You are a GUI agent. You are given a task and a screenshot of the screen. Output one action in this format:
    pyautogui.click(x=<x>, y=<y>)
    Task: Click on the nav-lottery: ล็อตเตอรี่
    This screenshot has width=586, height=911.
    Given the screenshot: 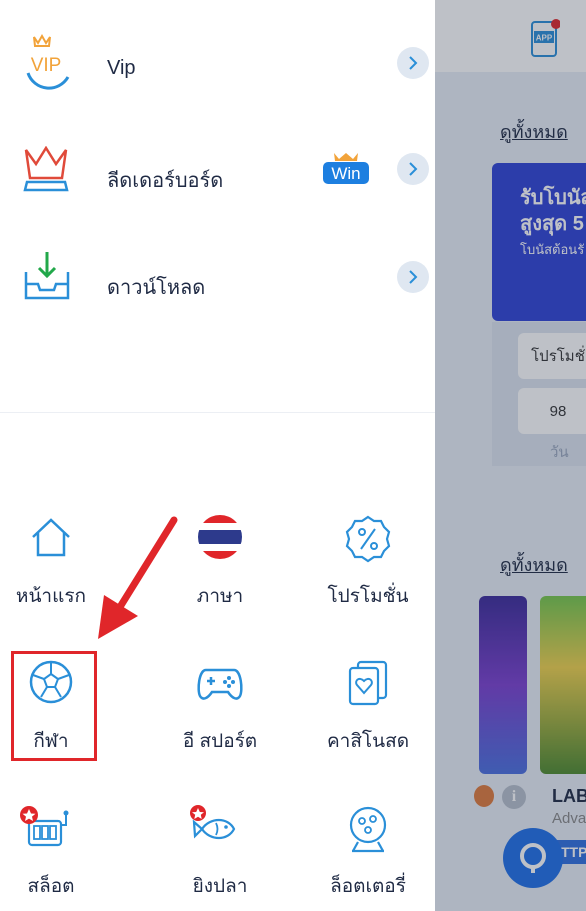 What is the action you would take?
    pyautogui.click(x=368, y=855)
    